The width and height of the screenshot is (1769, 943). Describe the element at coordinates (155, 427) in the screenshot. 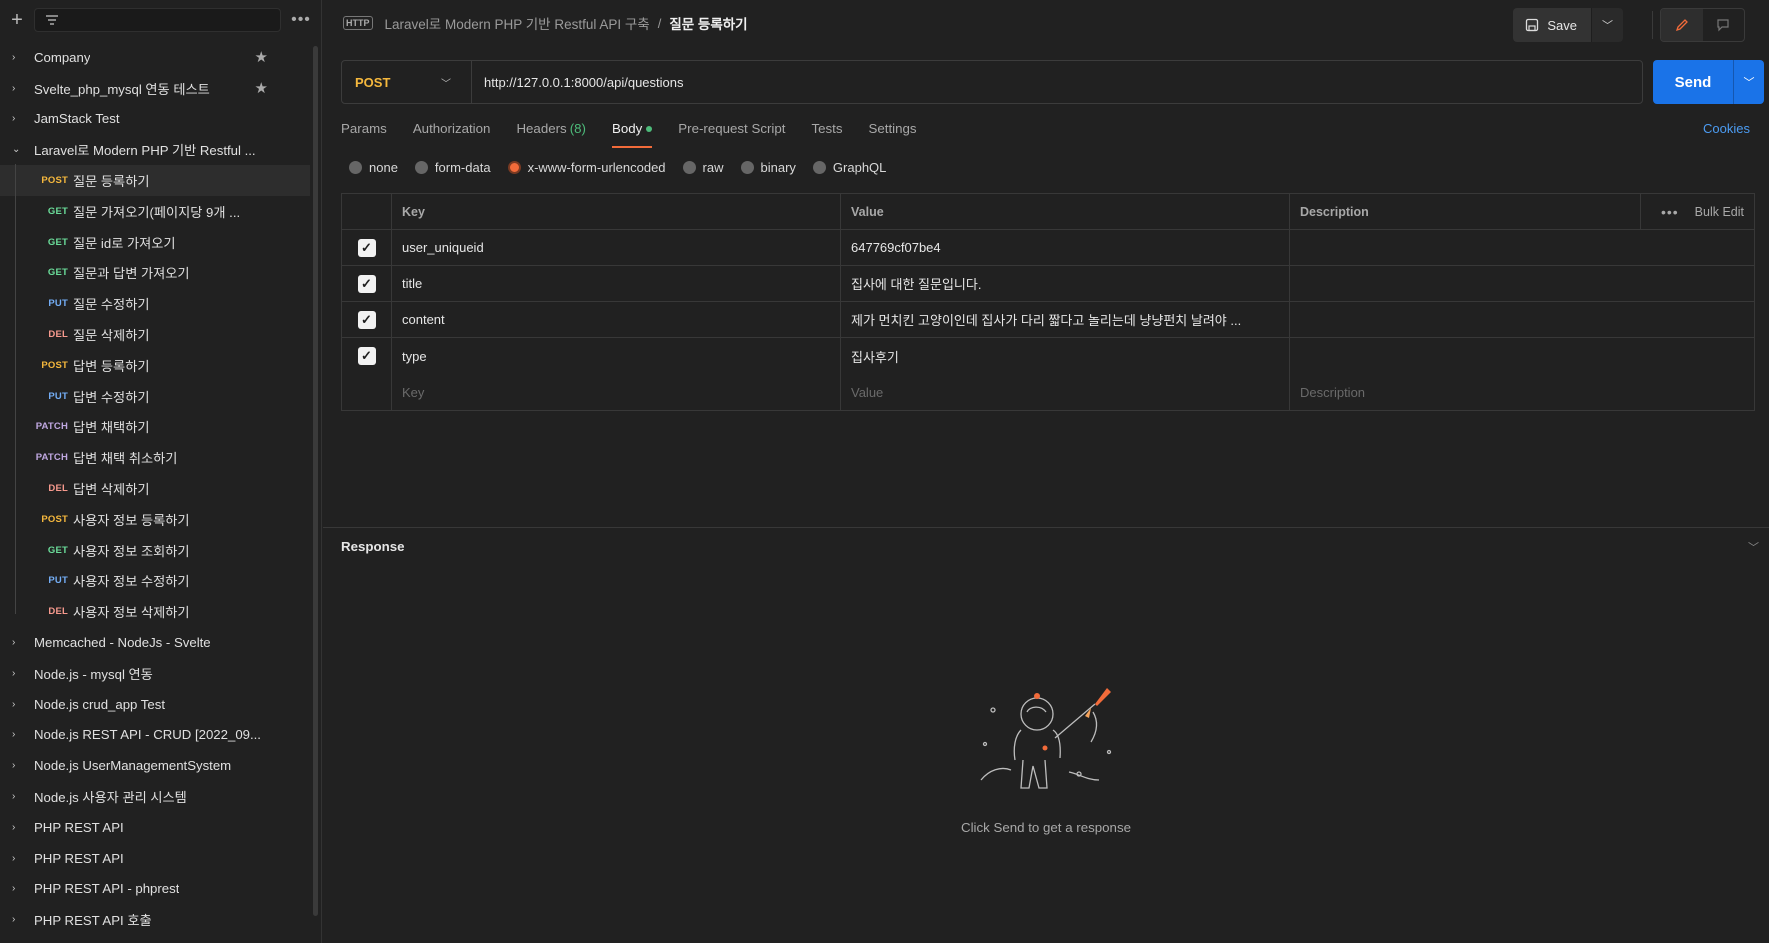

I see `request-item: PATCH 답변 채택하기` at that location.